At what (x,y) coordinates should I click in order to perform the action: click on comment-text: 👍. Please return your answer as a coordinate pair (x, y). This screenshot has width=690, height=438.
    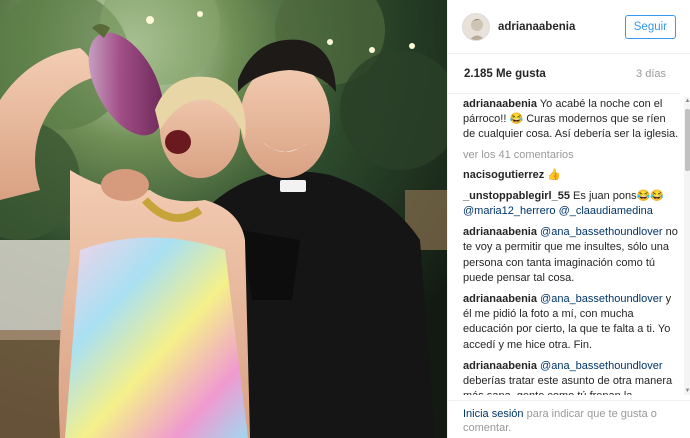
    Looking at the image, I should click on (554, 174).